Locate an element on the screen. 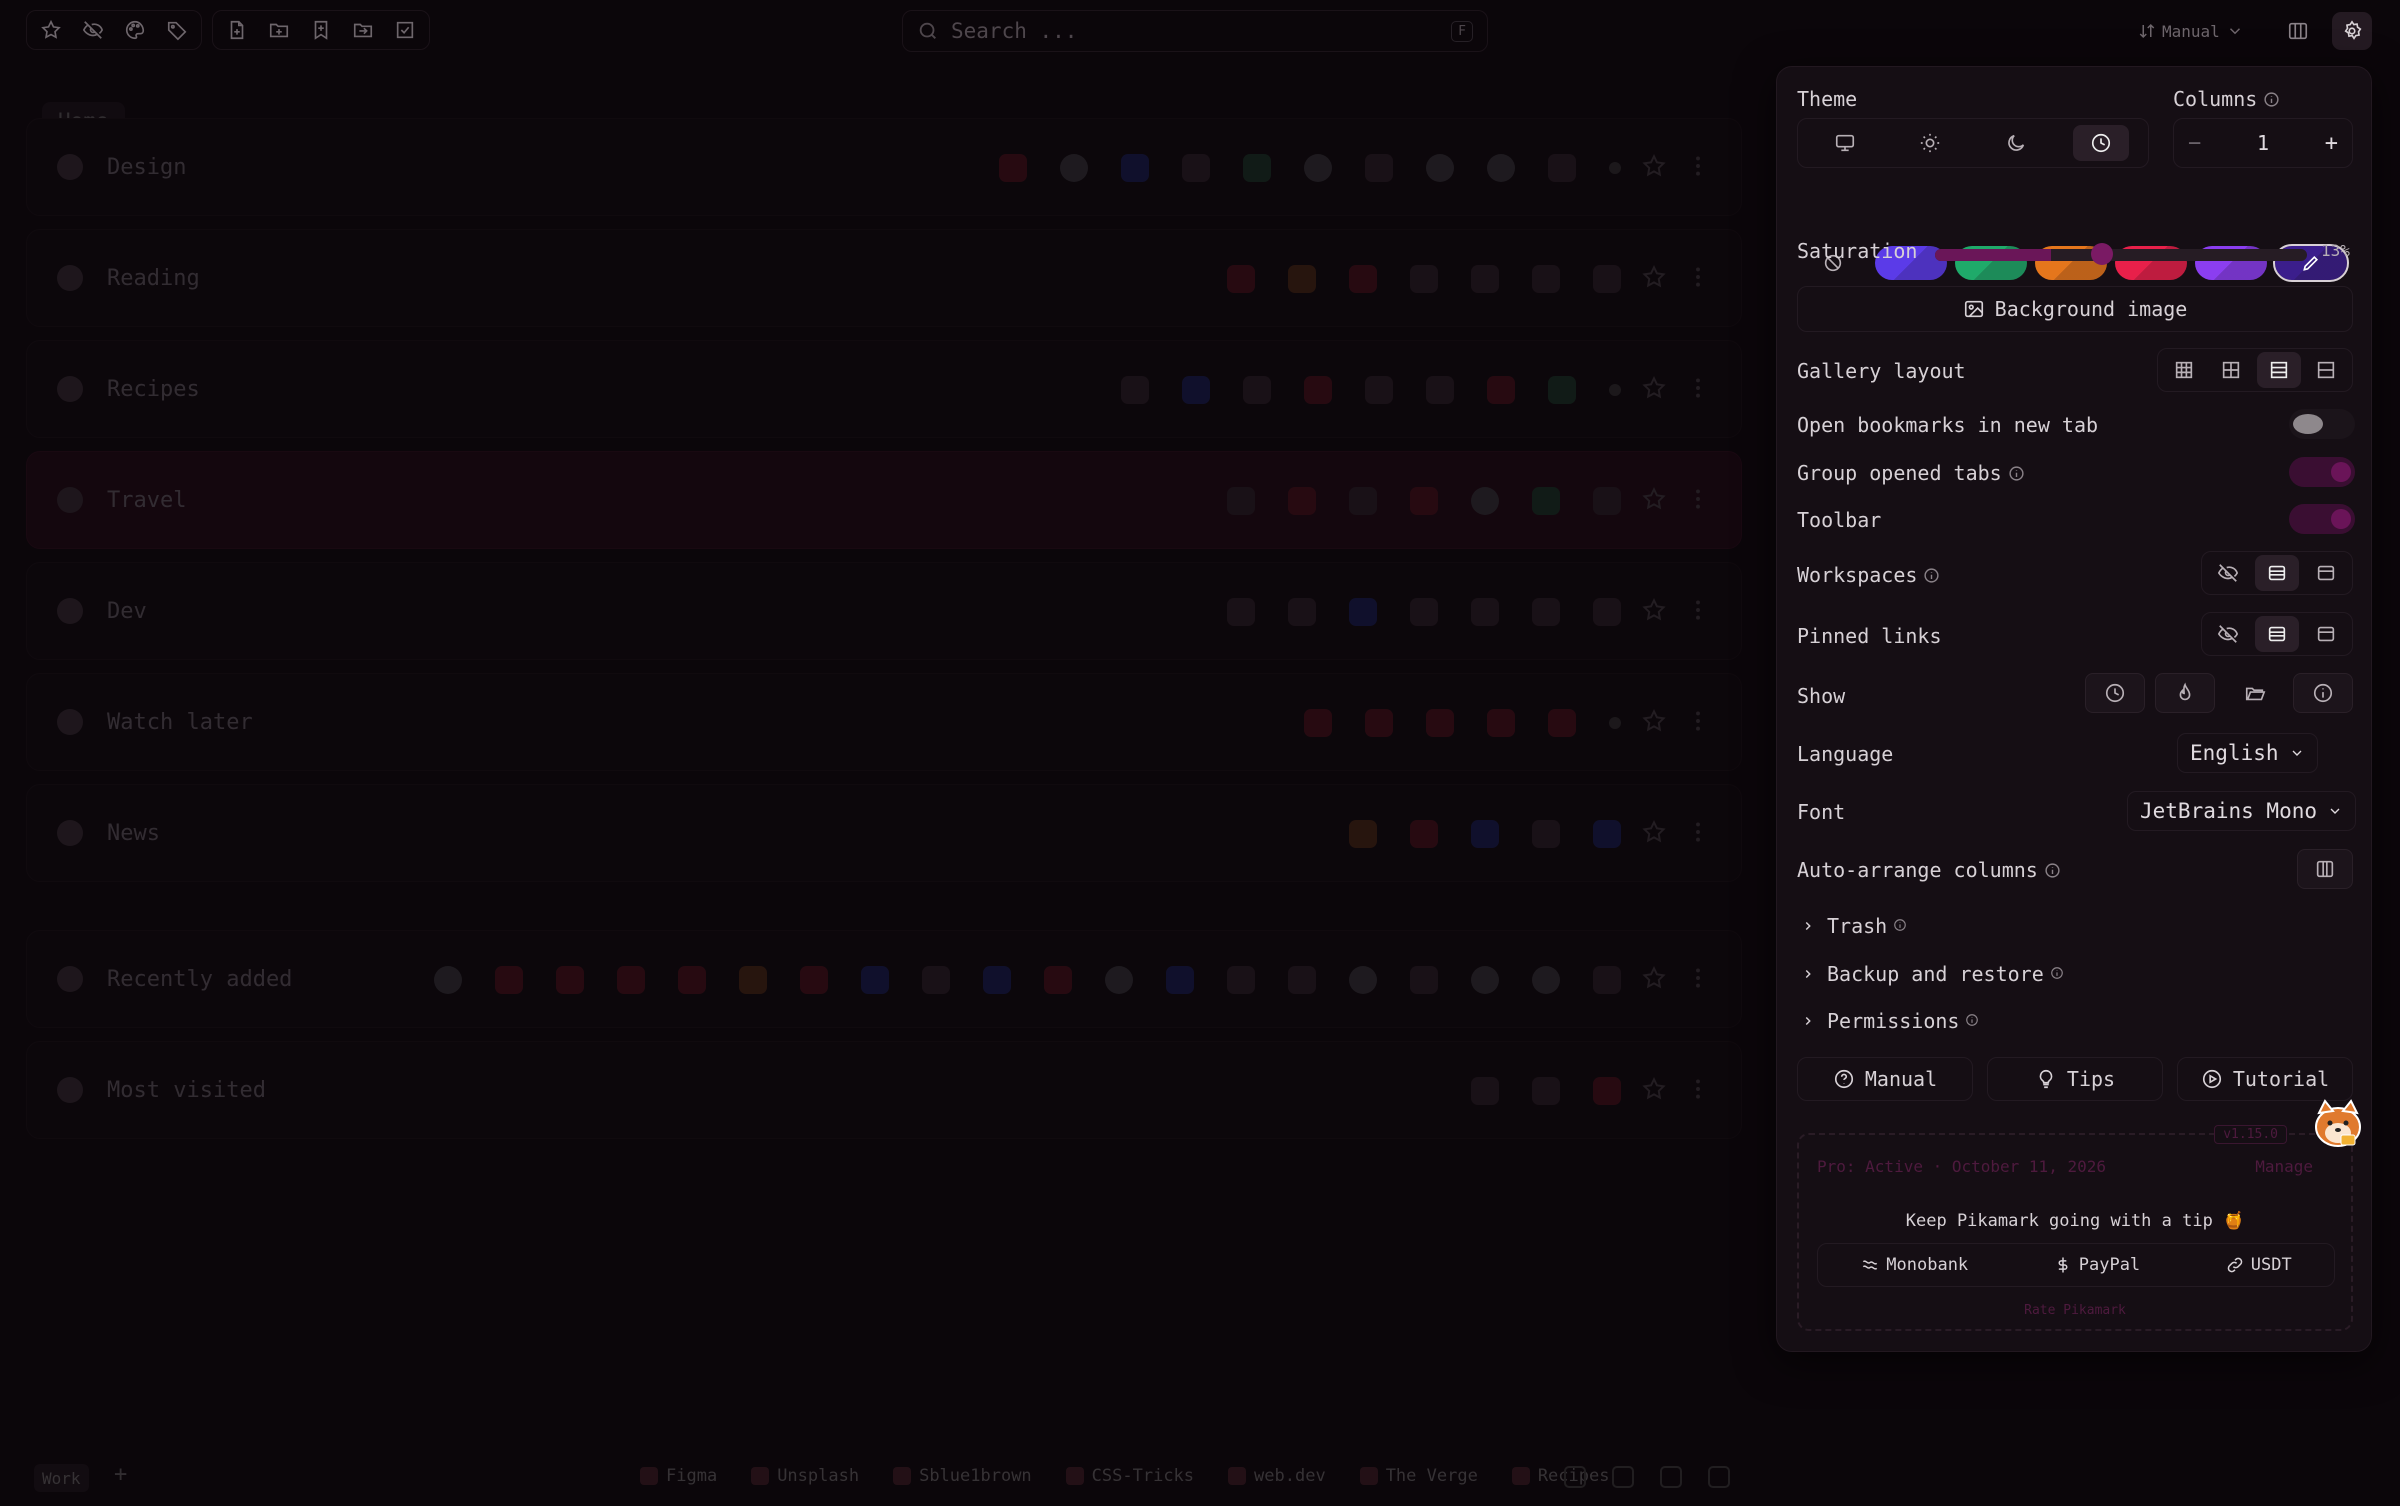 The width and height of the screenshot is (2400, 1506). folder-open-icon is located at coordinates (2255, 693).